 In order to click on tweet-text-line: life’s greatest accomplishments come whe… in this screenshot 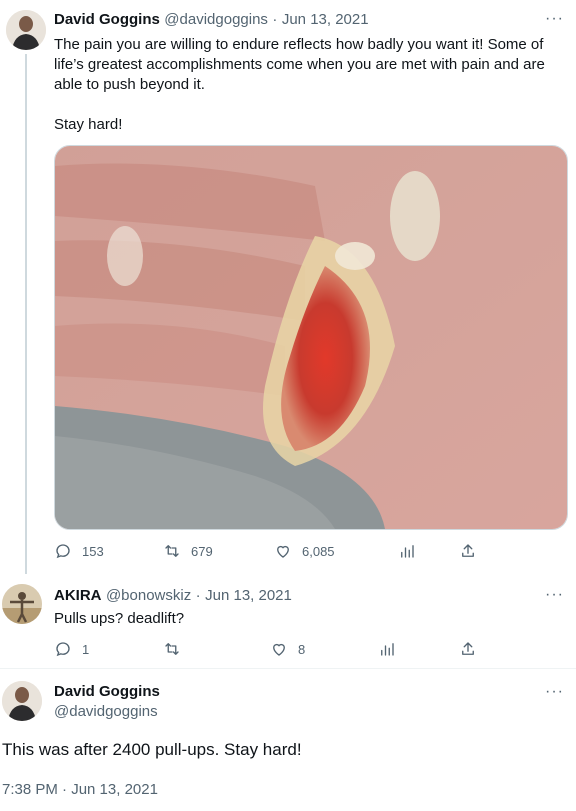, I will do `click(299, 64)`.